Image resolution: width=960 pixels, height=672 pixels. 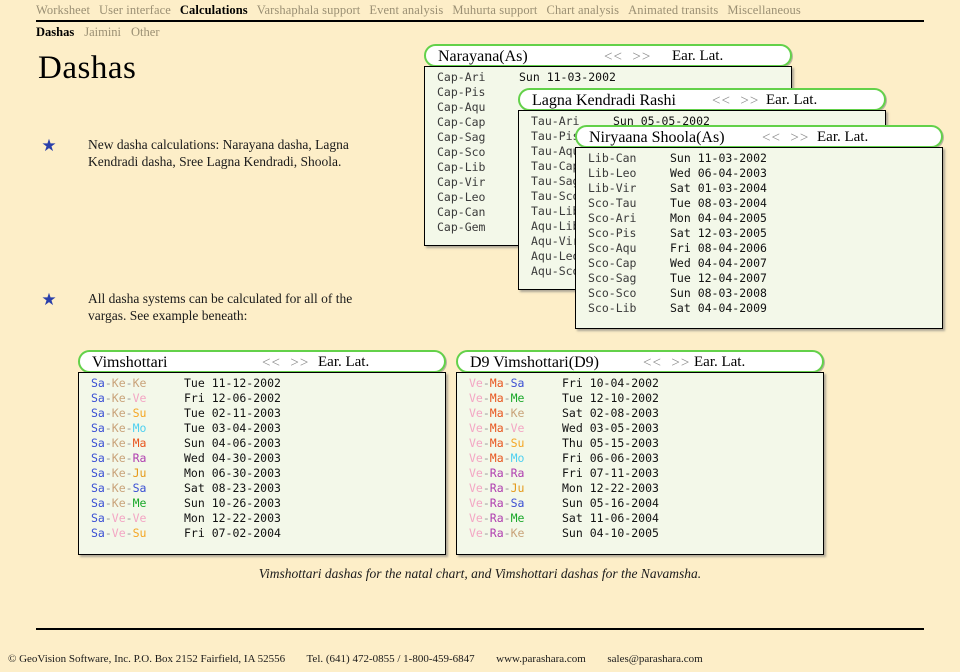 I want to click on page-title: Dashas, so click(x=87, y=68).